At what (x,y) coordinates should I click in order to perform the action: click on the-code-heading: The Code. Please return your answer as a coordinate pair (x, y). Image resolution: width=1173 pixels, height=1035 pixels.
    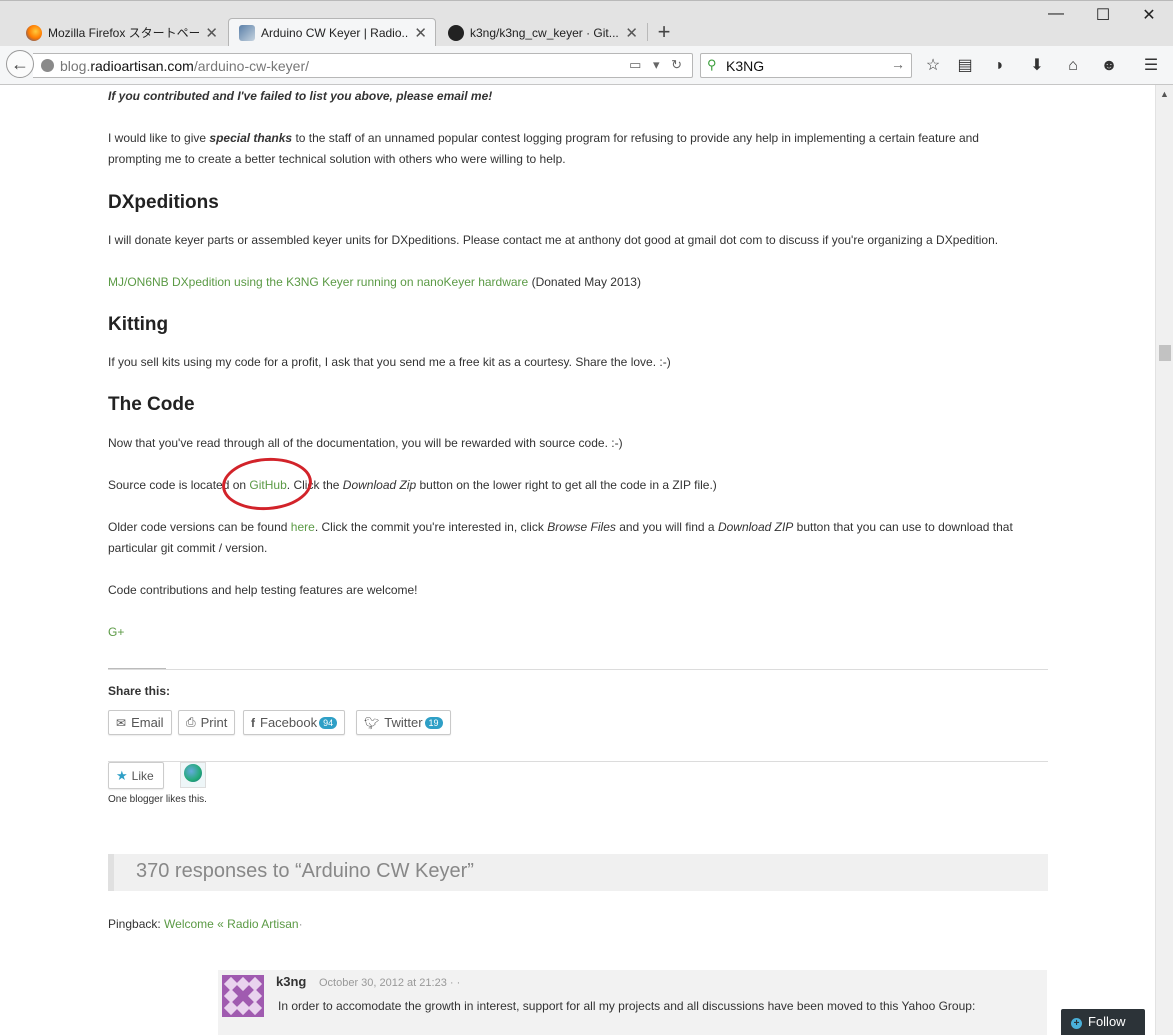
    Looking at the image, I should click on (151, 404).